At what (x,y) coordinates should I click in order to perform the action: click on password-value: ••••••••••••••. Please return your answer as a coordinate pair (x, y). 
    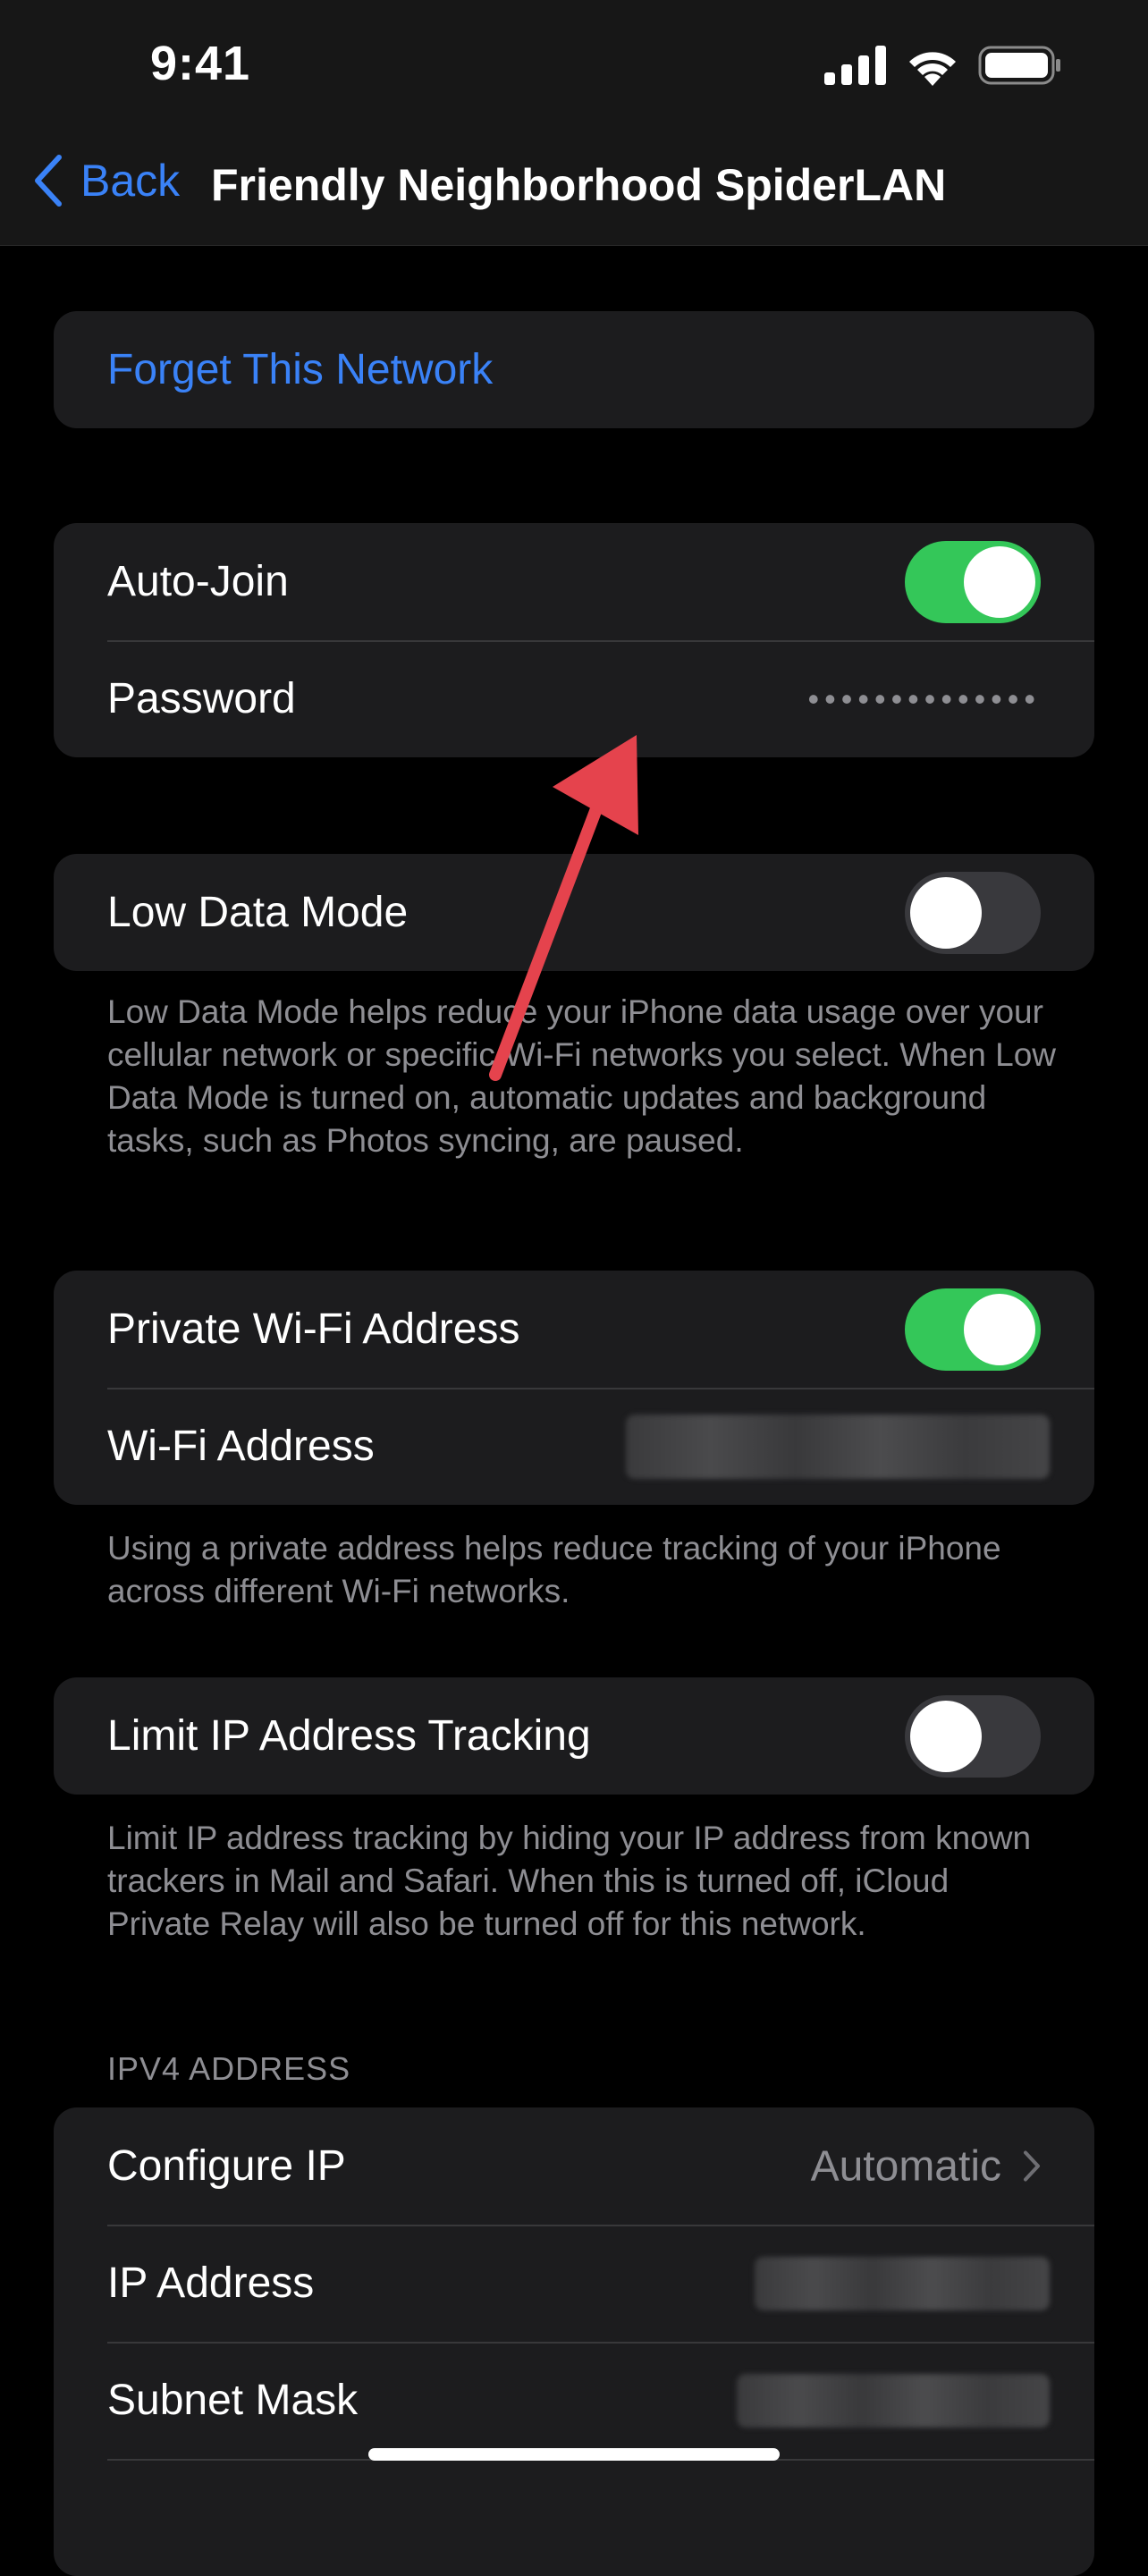
    Looking at the image, I should click on (924, 698).